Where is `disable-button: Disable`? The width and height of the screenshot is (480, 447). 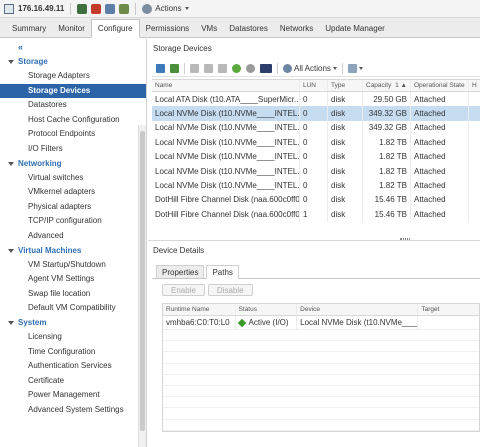
disable-button: Disable is located at coordinates (230, 290).